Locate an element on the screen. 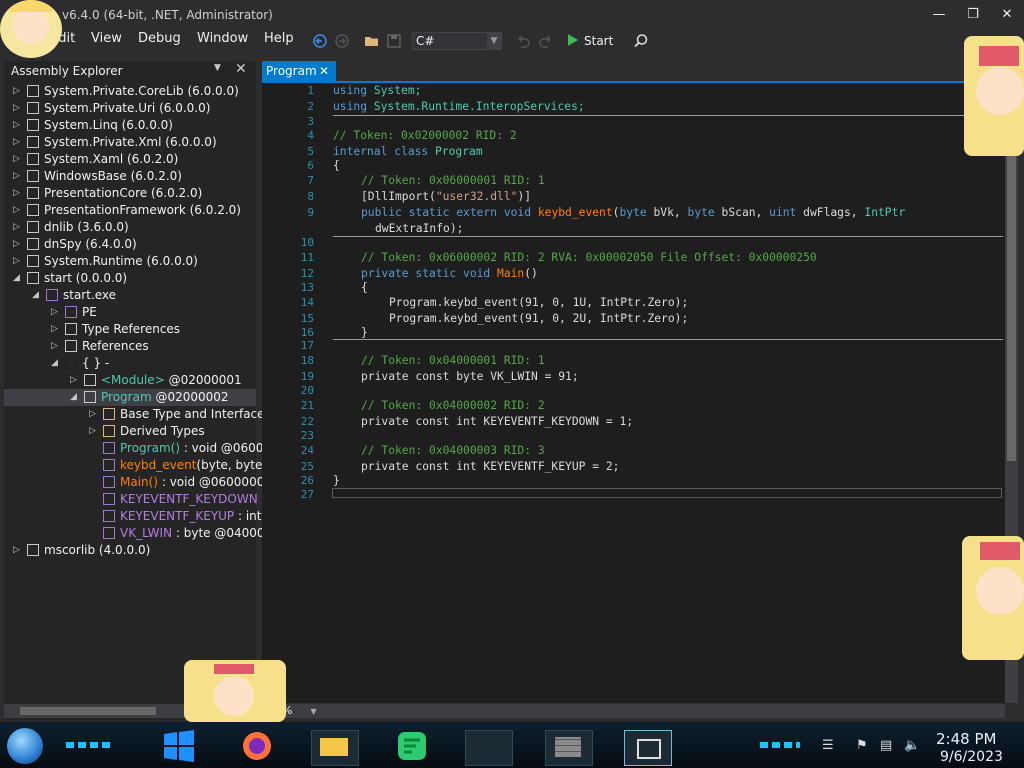  tree-item-type-references: ▷ Type References is located at coordinates (130, 329).